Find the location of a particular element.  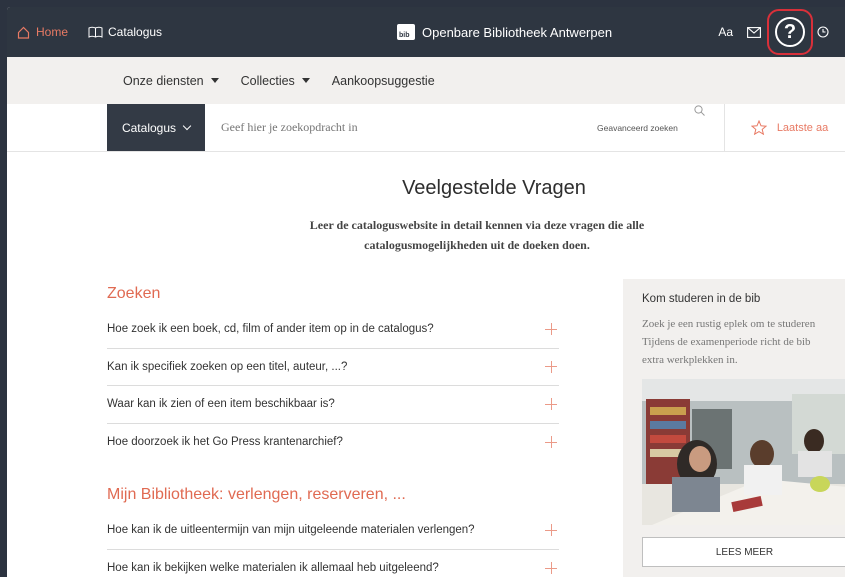

help-button: ? is located at coordinates (790, 32).